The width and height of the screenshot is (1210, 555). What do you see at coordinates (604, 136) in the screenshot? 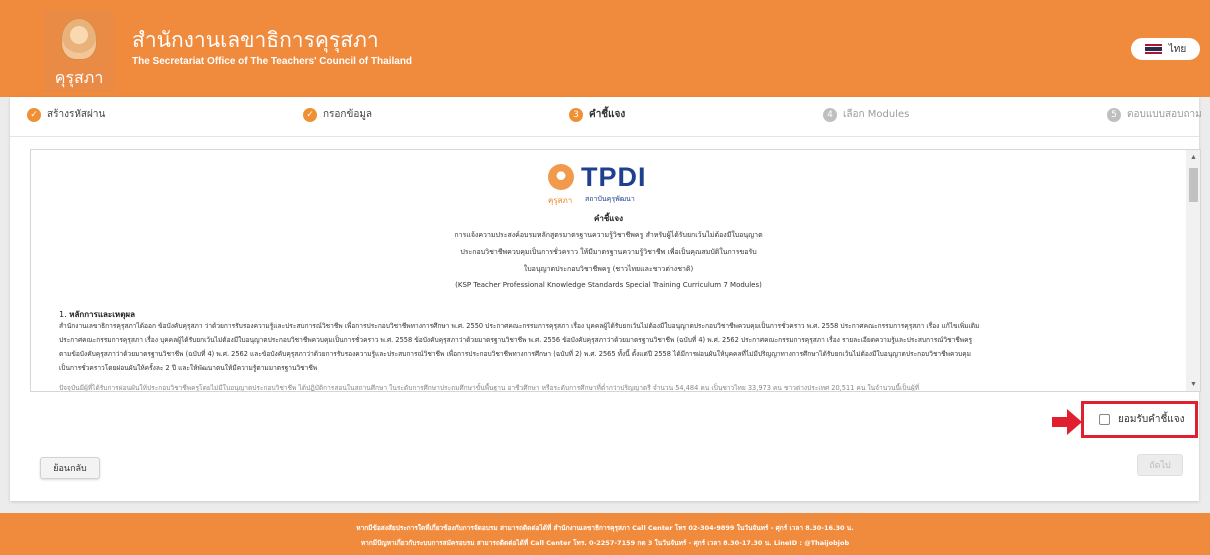
I see `stepper-divider` at bounding box center [604, 136].